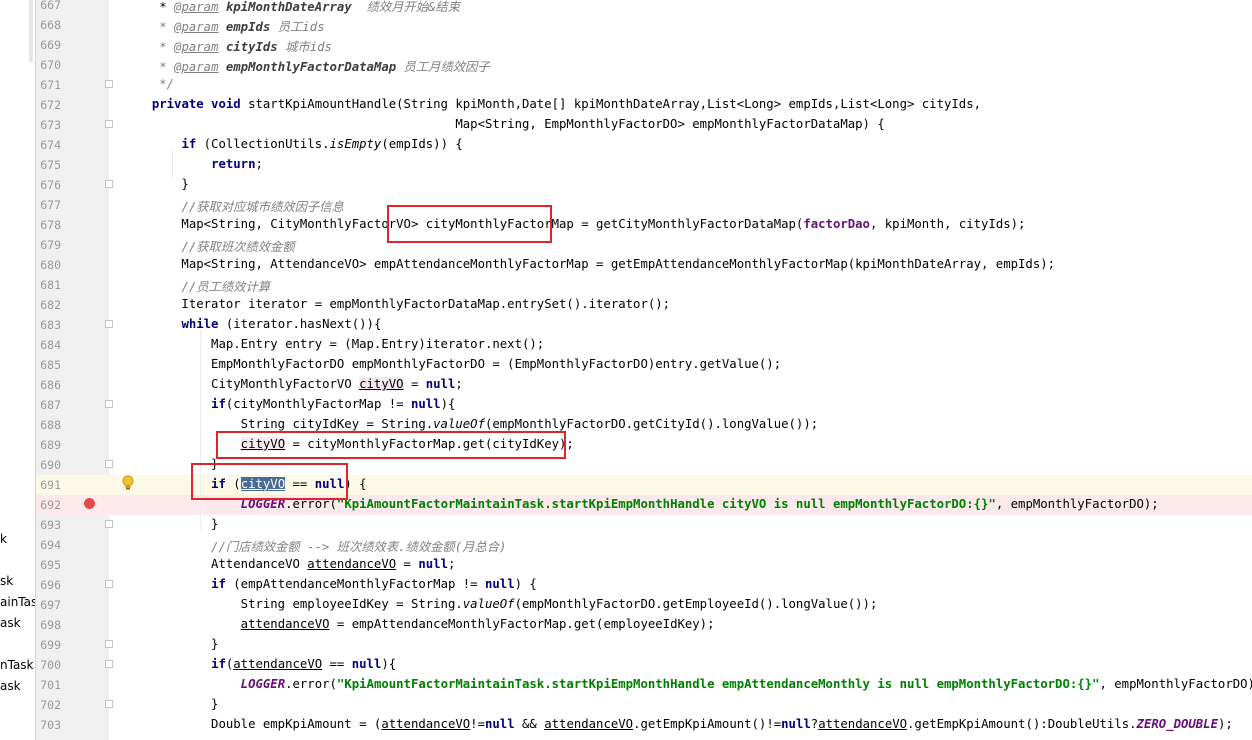 This screenshot has width=1252, height=740. Describe the element at coordinates (48, 245) in the screenshot. I see `line-number: 679` at that location.